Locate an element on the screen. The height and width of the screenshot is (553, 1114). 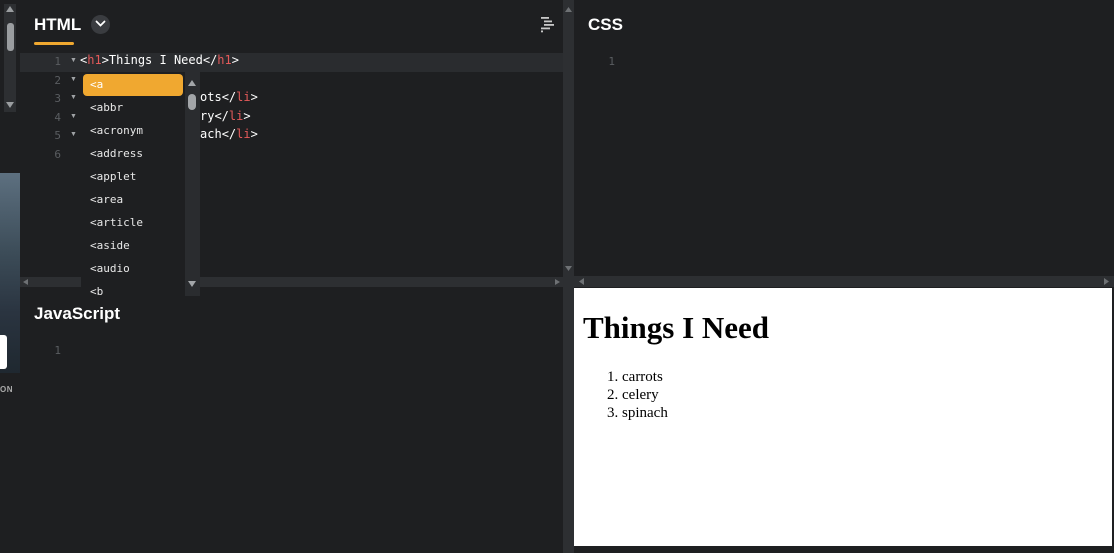
vertical-panel-resizer is located at coordinates (568, 276).